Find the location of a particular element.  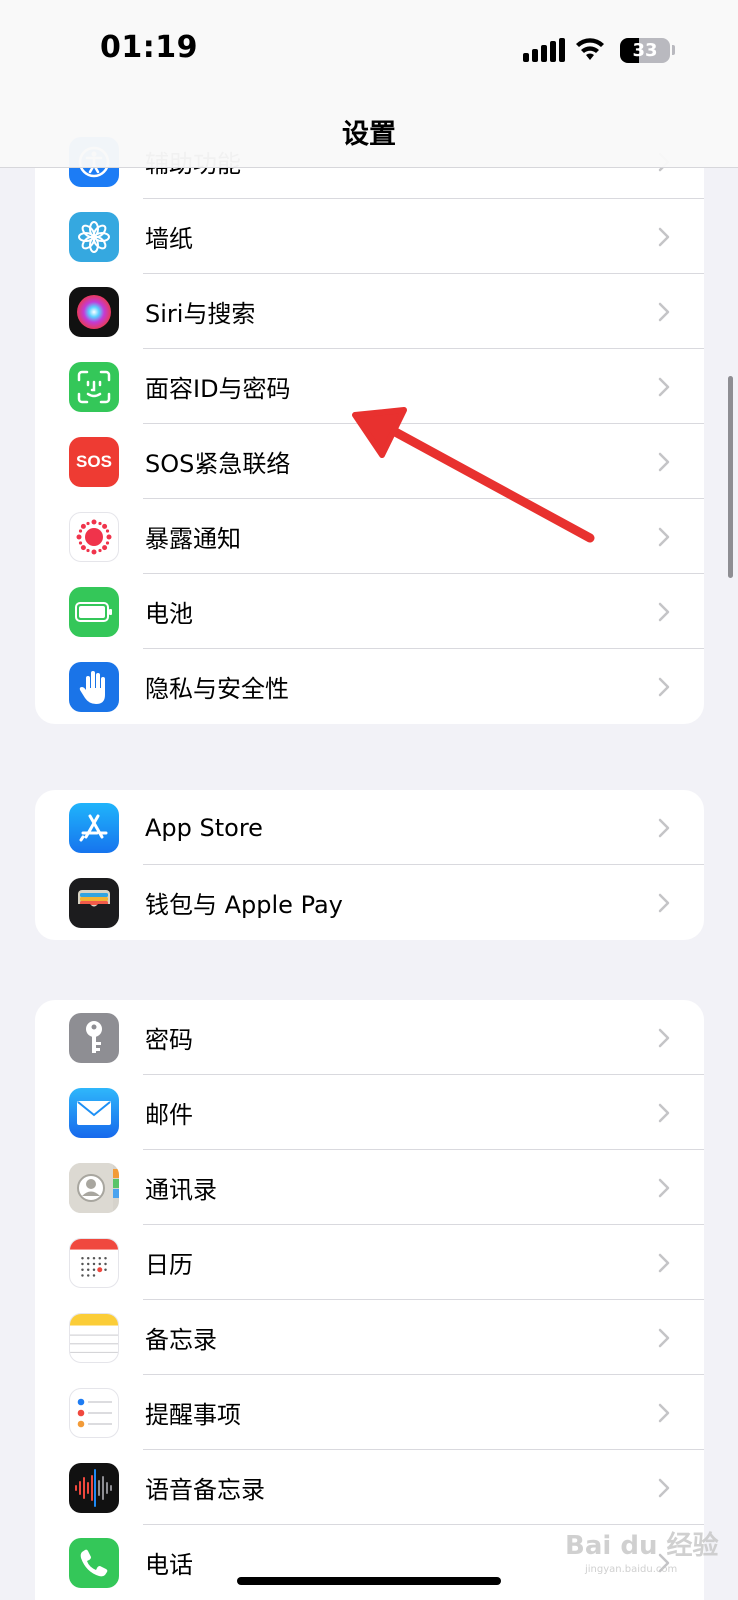

wallet-icon is located at coordinates (94, 902).